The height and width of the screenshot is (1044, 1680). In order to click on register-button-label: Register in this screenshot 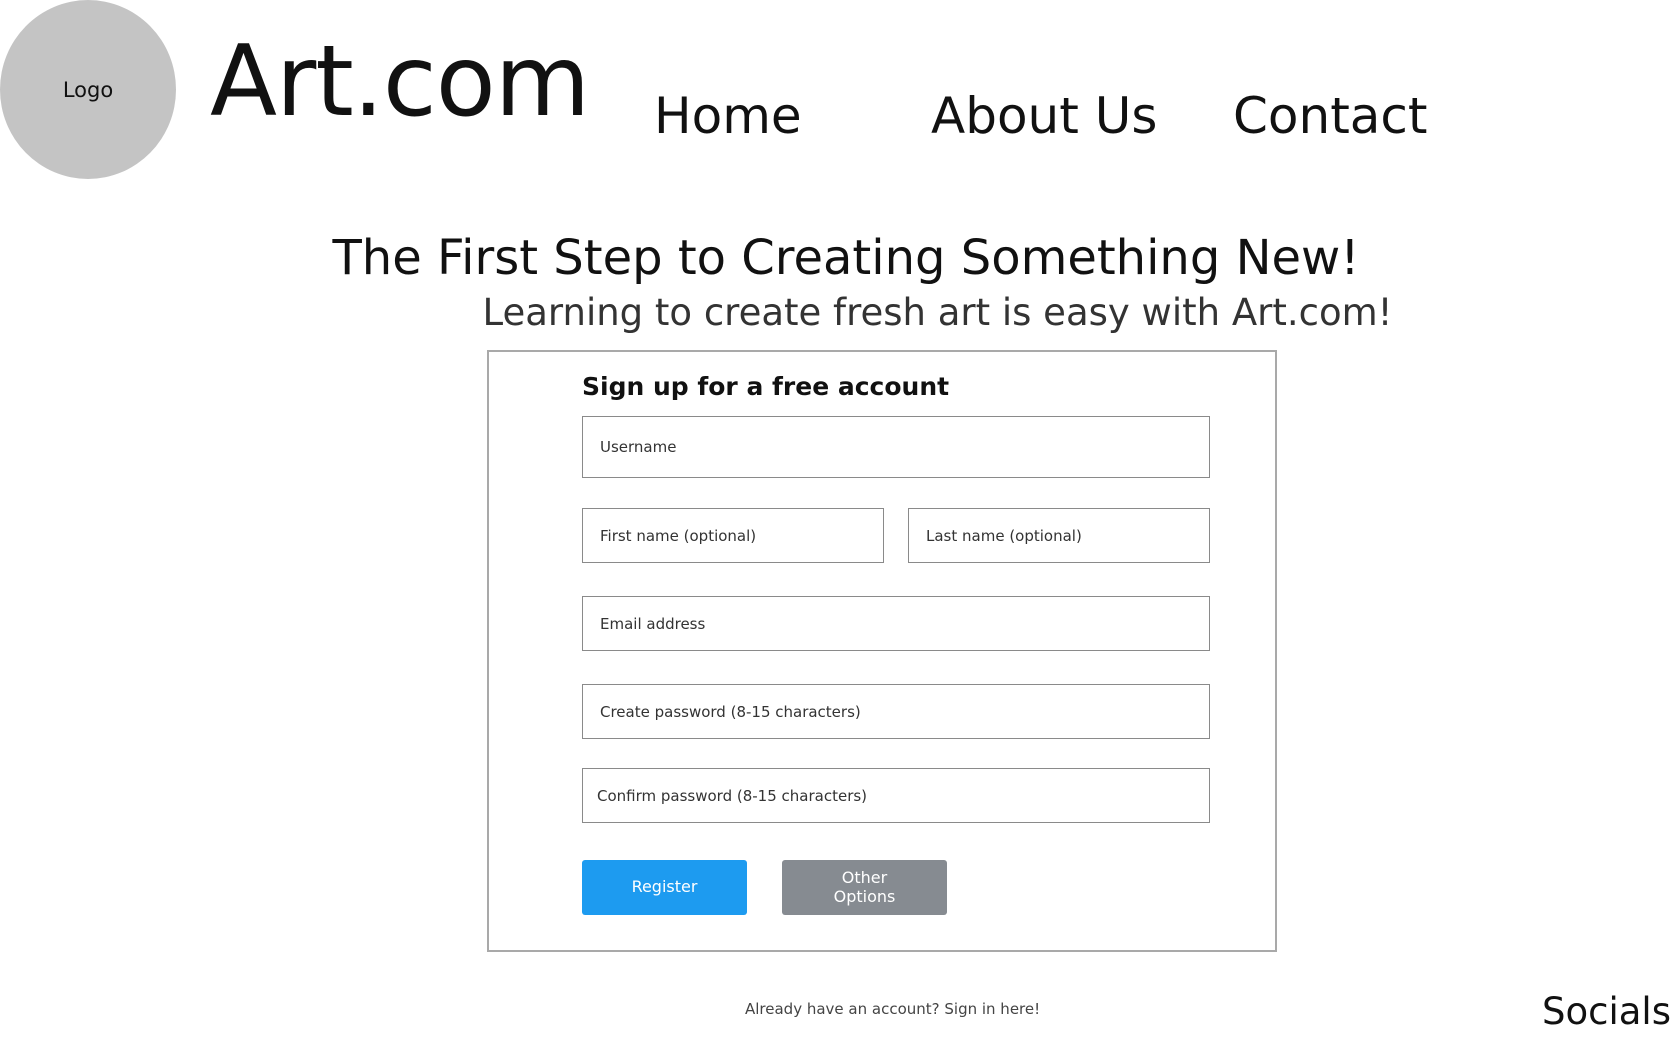, I will do `click(664, 887)`.